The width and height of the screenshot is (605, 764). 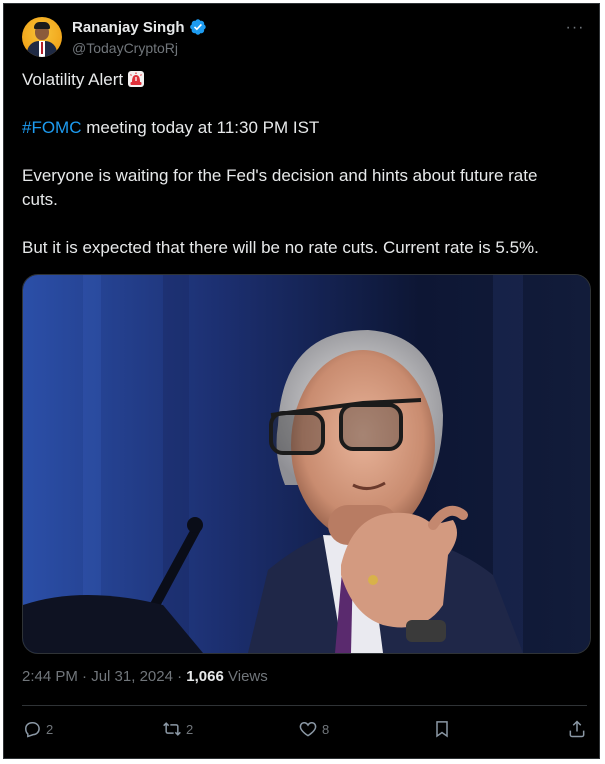 I want to click on display-name: Rananjay Singh, so click(x=128, y=27).